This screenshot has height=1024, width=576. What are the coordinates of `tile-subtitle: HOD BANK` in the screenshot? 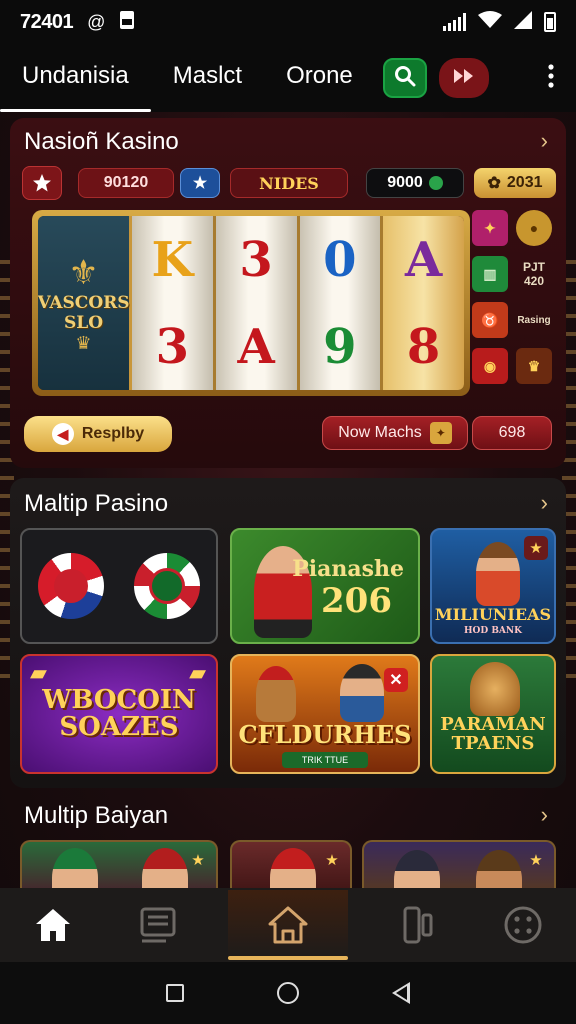 It's located at (493, 630).